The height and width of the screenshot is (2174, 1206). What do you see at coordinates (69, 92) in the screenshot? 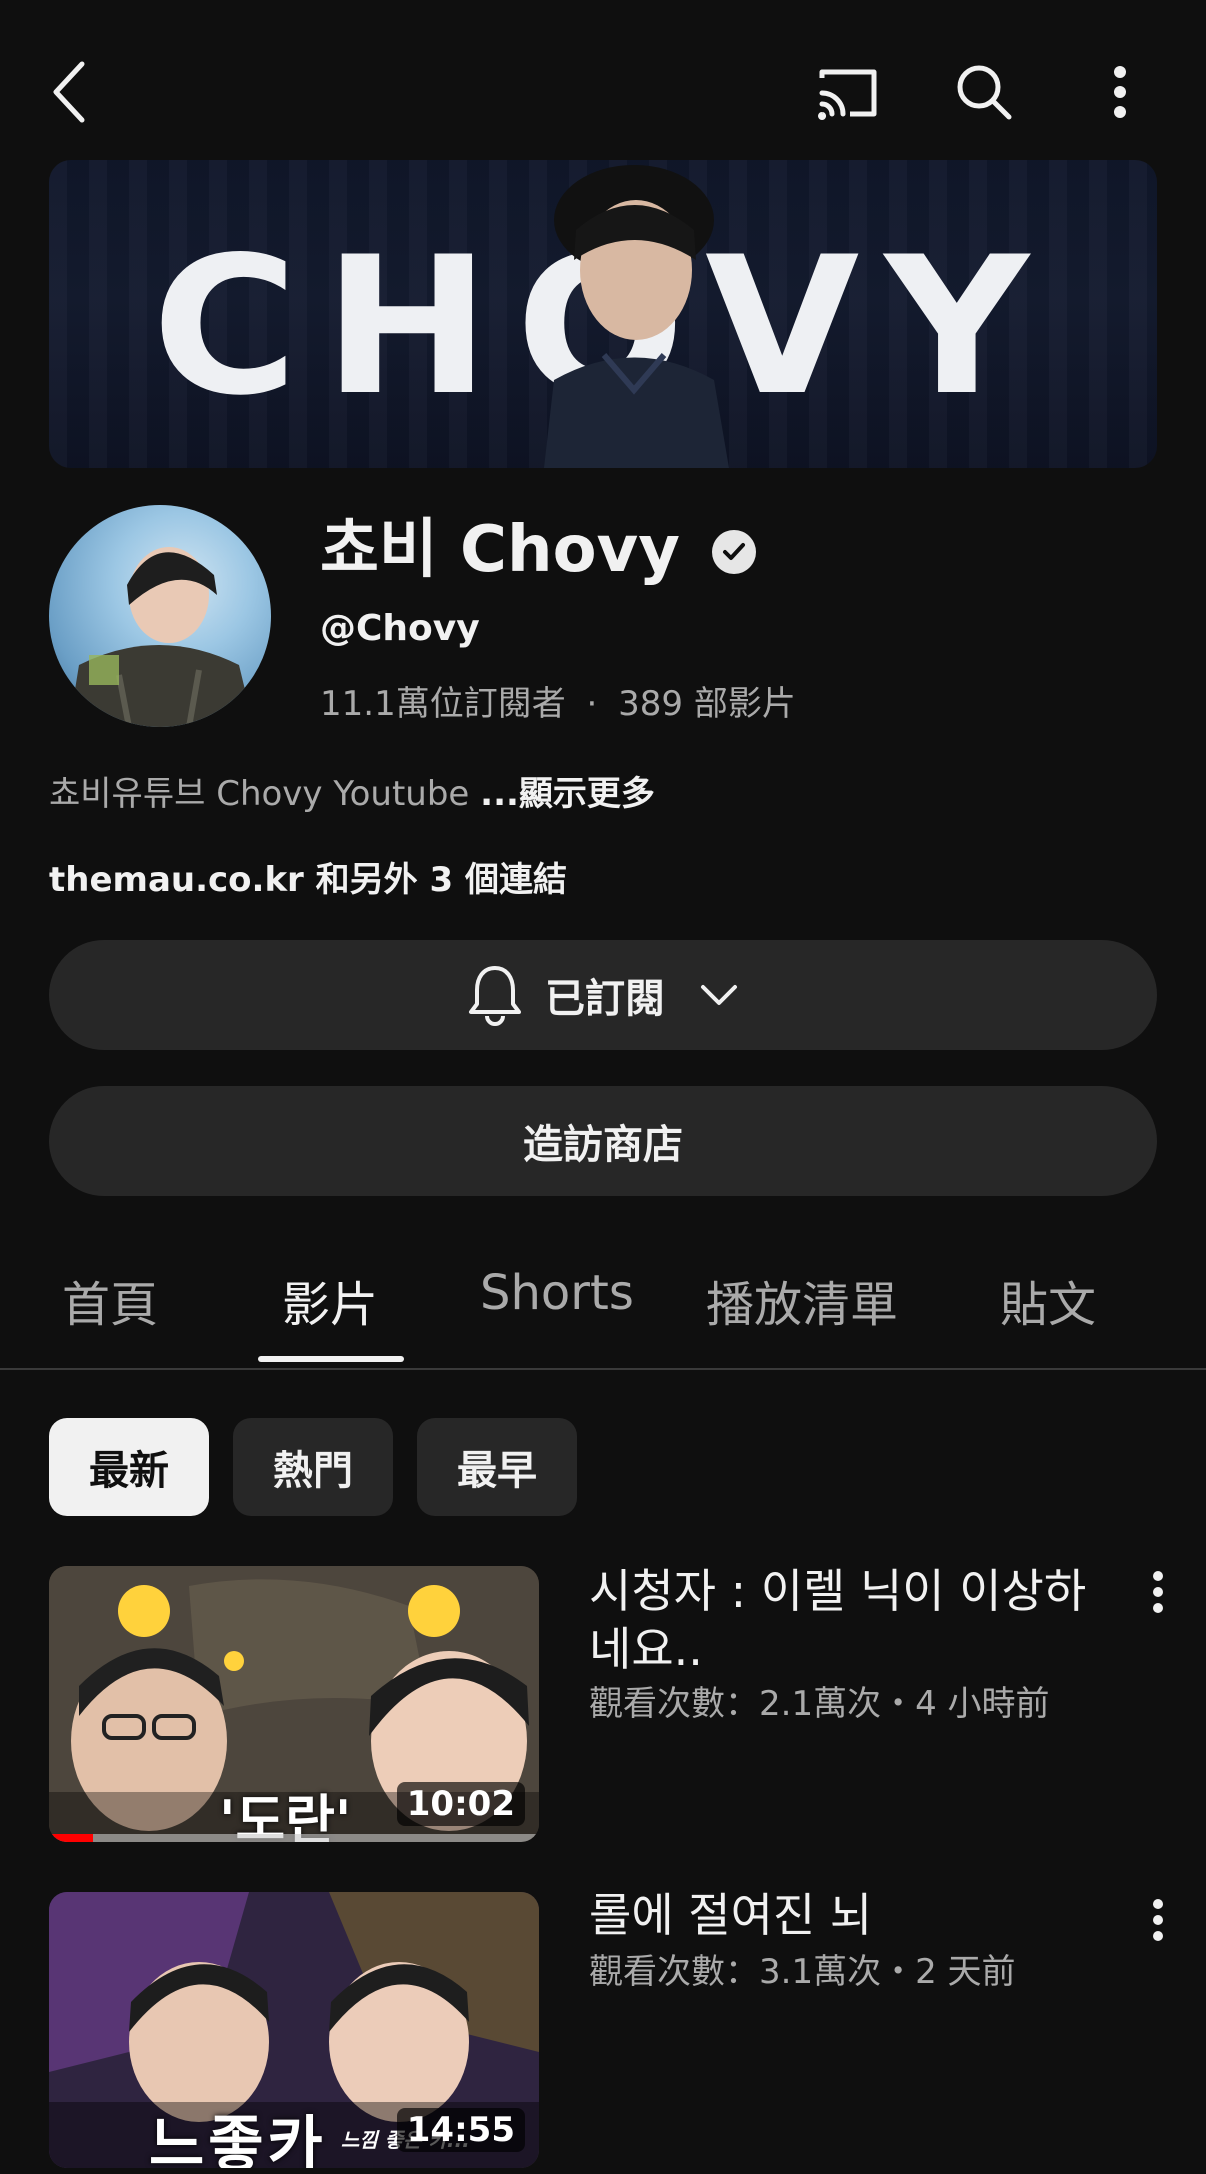
I see `back-icon` at bounding box center [69, 92].